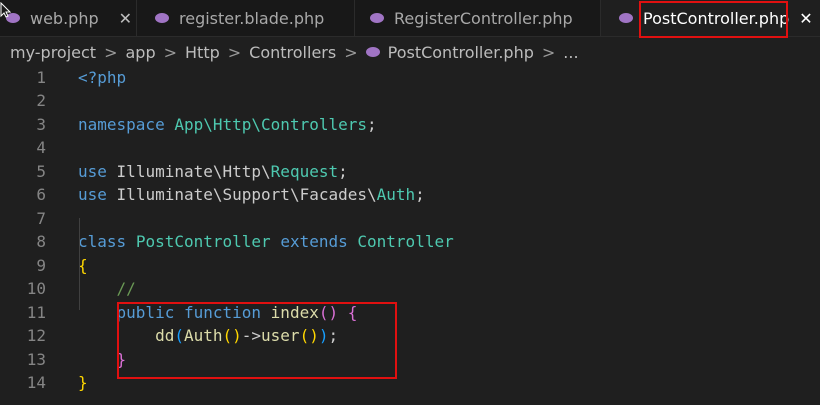 This screenshot has width=820, height=405. I want to click on code-line: 7, so click(410, 218).